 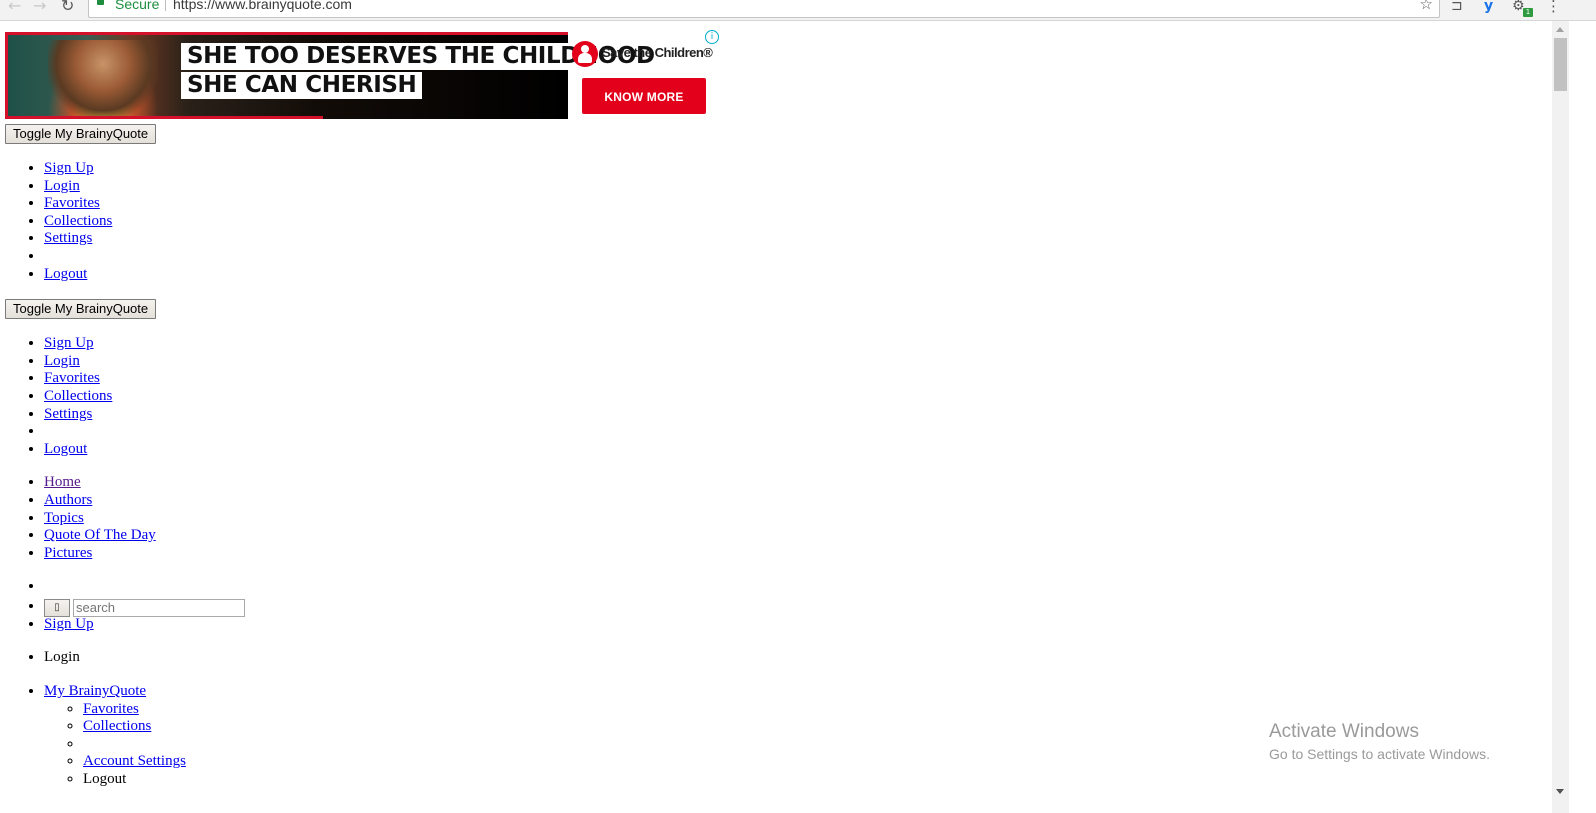 I want to click on my-brainyquote-link: My BrainyQuote, so click(x=95, y=691).